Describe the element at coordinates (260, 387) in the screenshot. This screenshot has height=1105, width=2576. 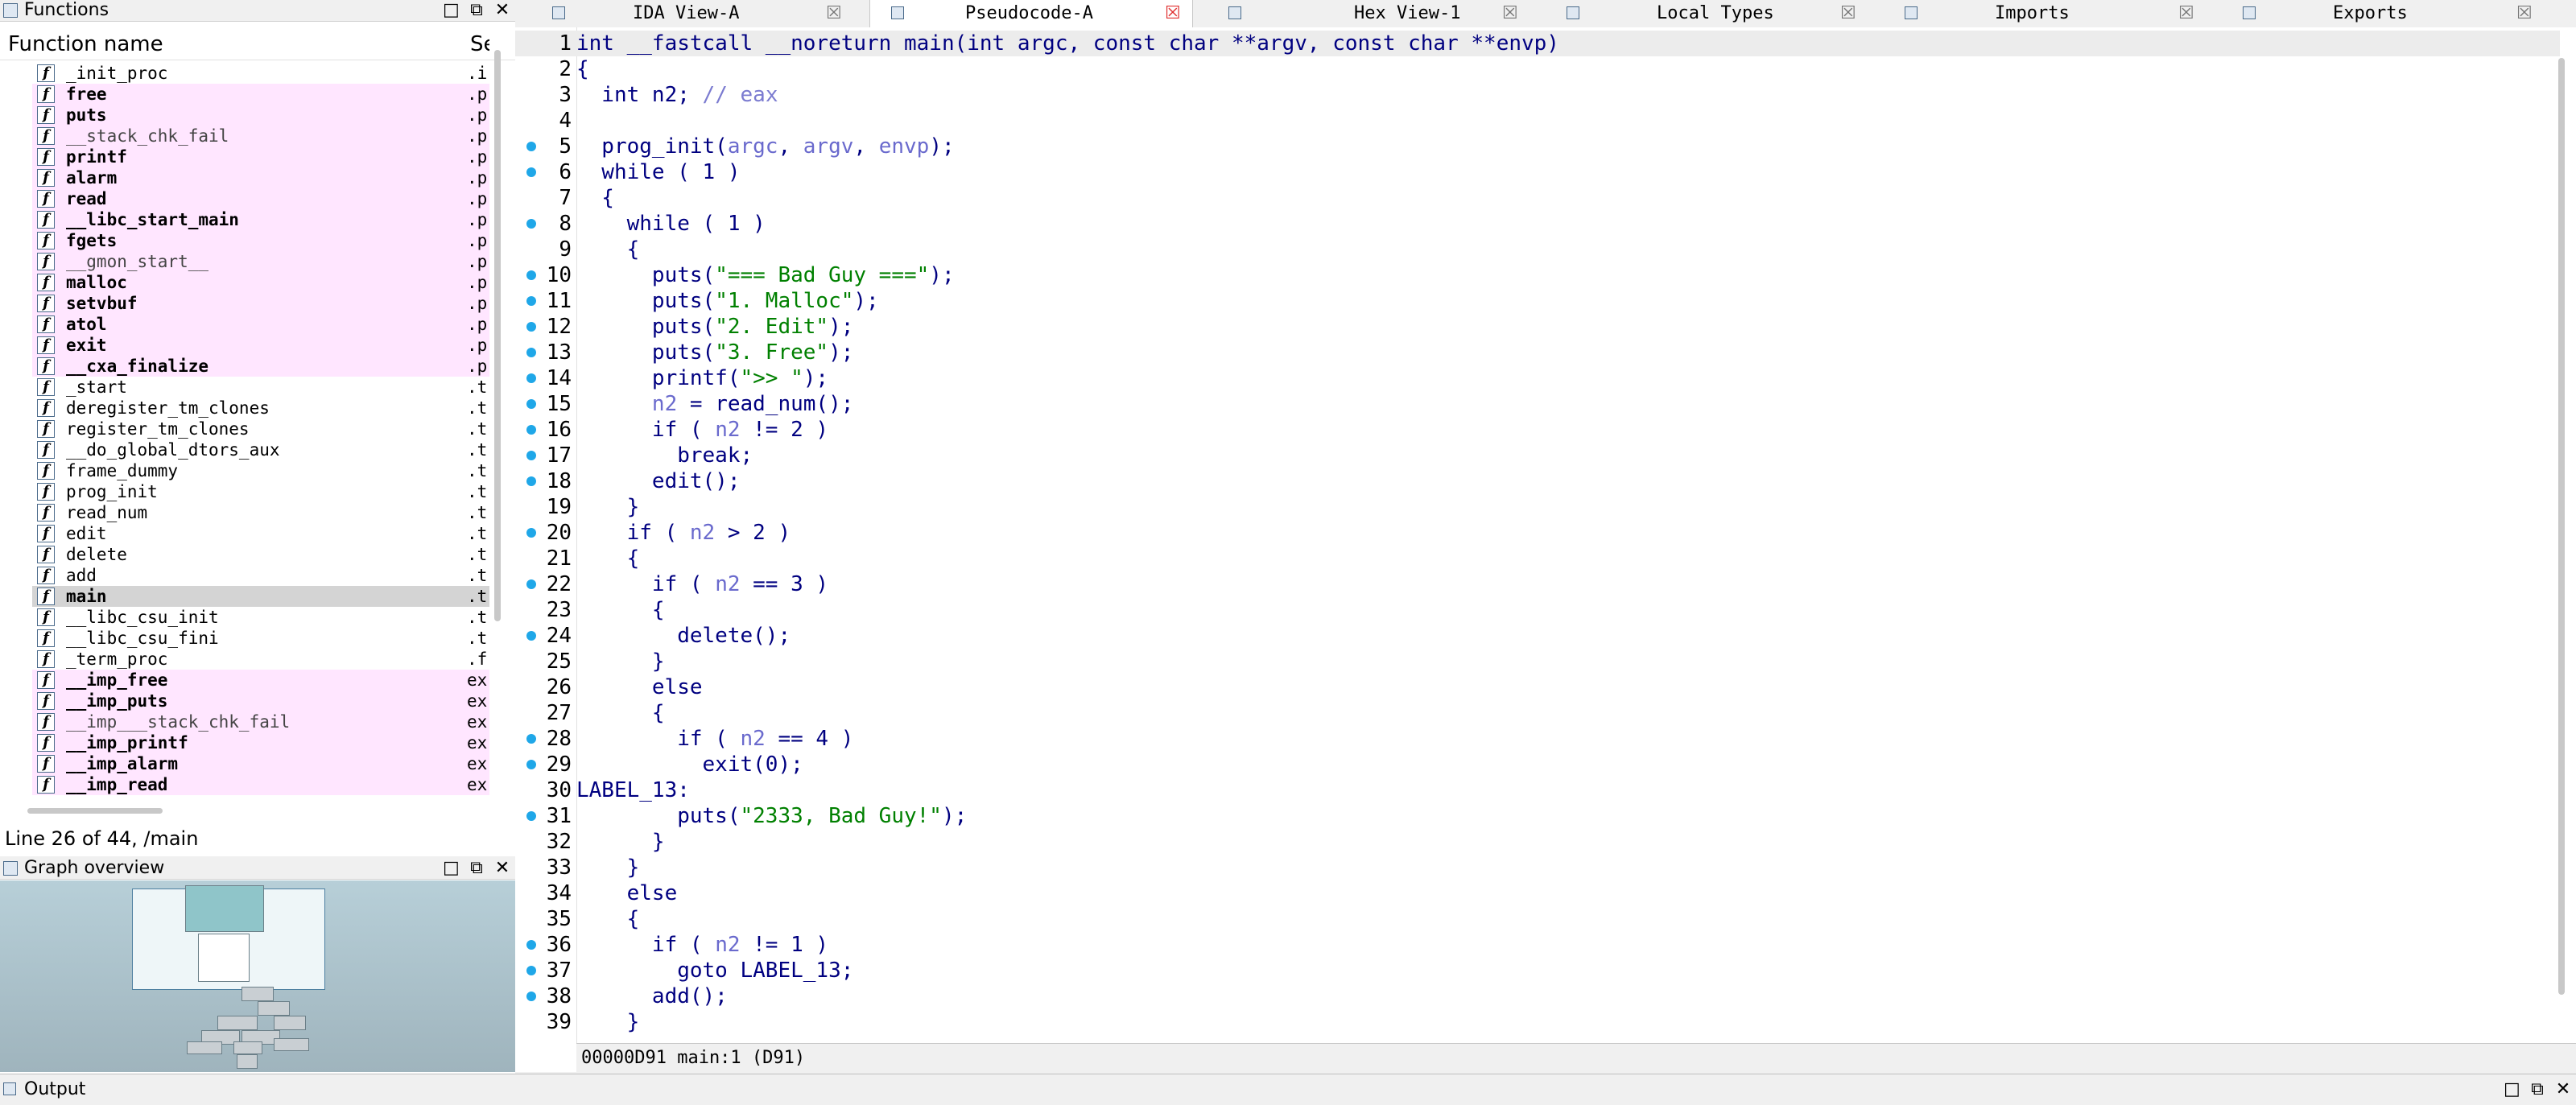
I see `function-row: f _start .t` at that location.